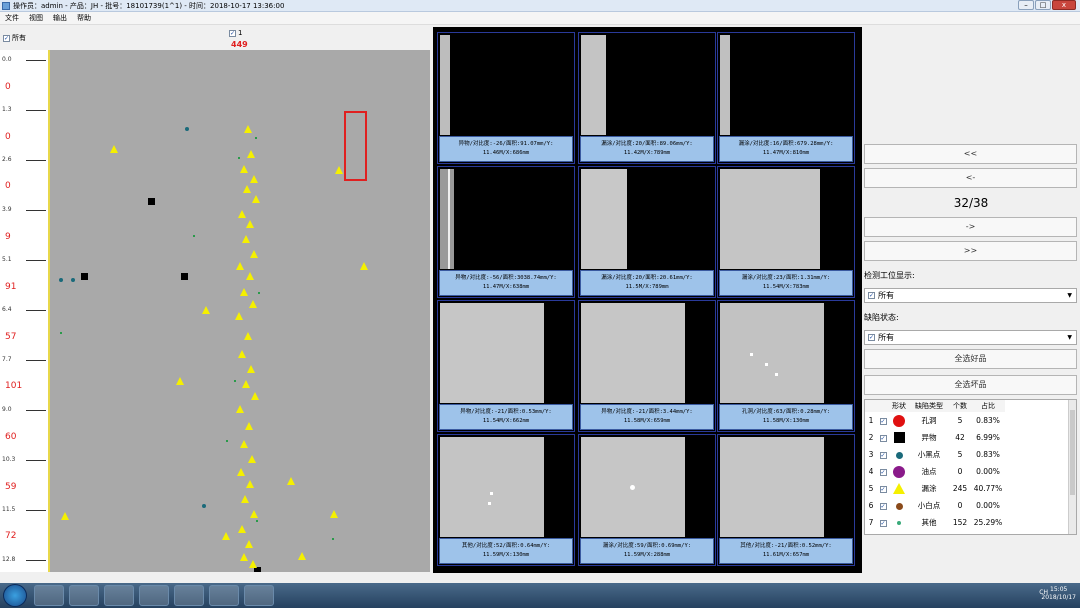  Describe the element at coordinates (970, 295) in the screenshot. I see `station-select: ✓ 所有 ▼` at that location.